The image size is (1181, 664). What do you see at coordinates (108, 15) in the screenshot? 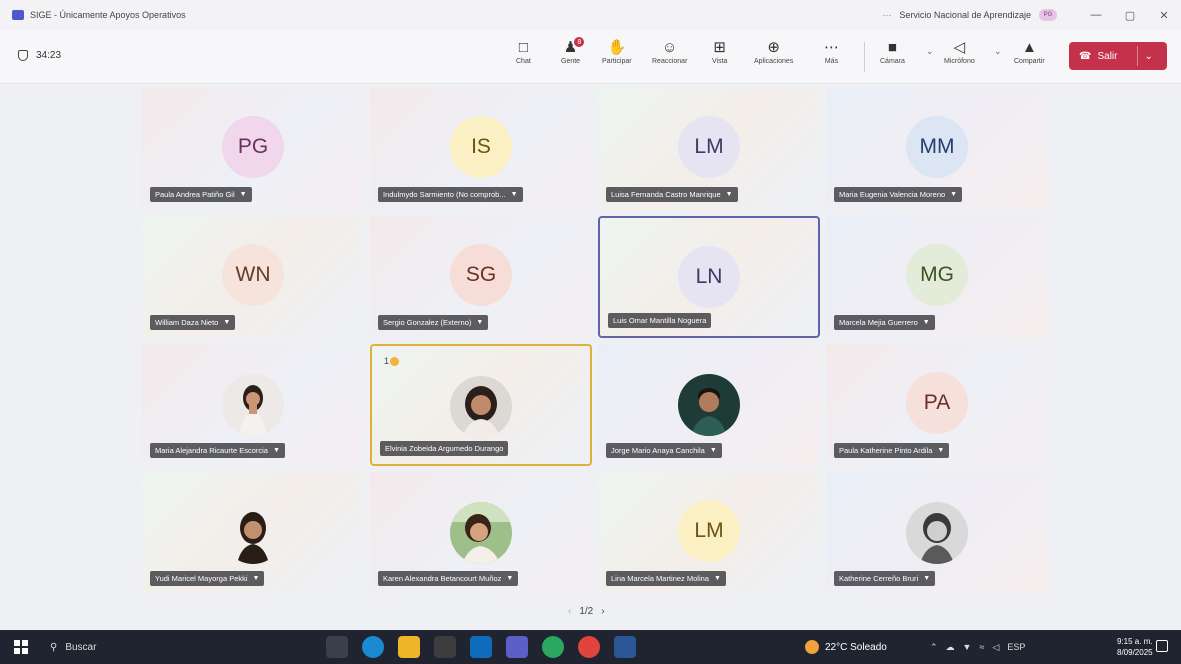
I see `window-title: SIGE - Únicamente Apoyos Operativos` at bounding box center [108, 15].